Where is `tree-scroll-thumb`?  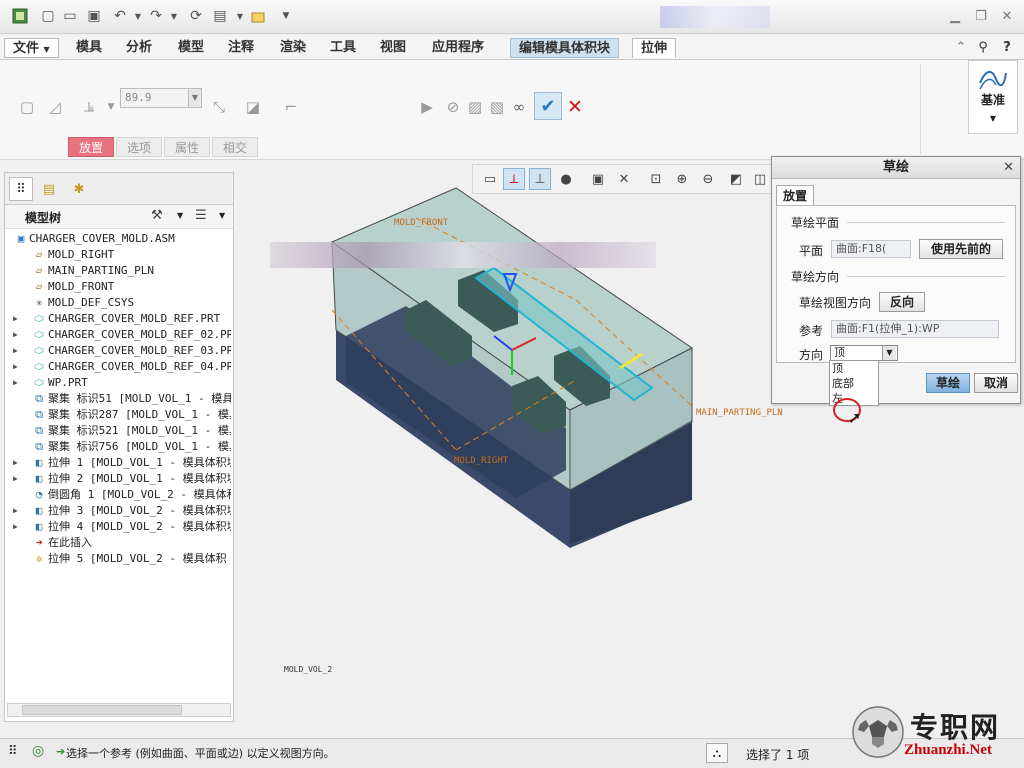
tree-scroll-thumb is located at coordinates (102, 710).